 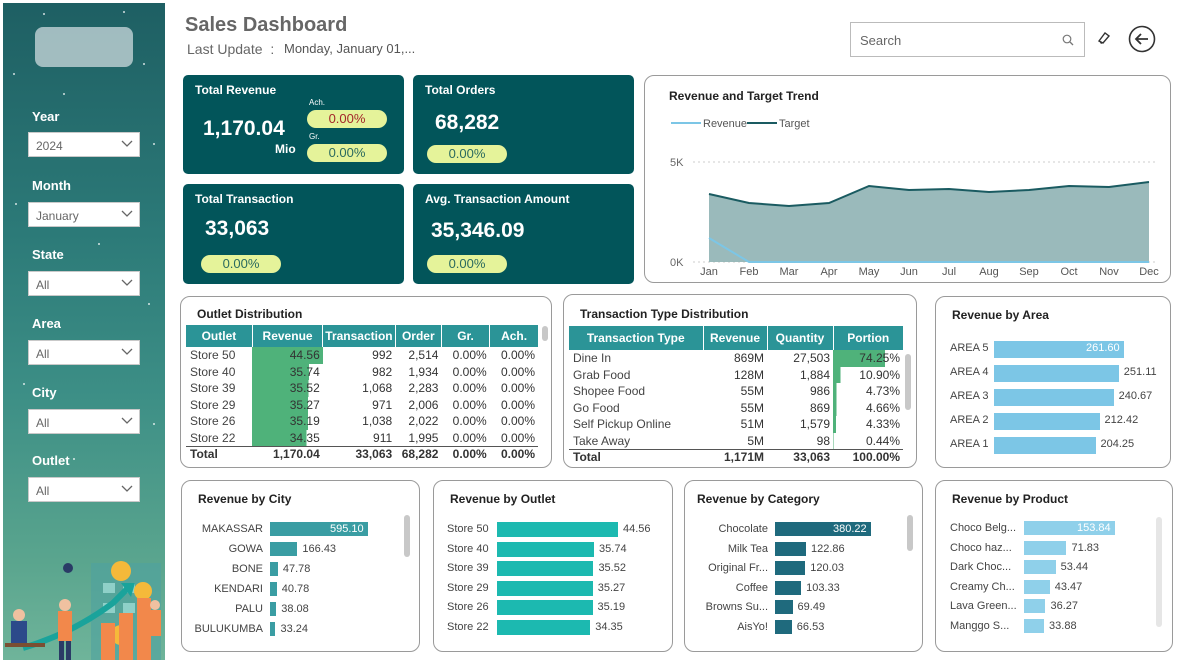 I want to click on table-row: Take Away 5M 98 0.44%, so click(x=736, y=440).